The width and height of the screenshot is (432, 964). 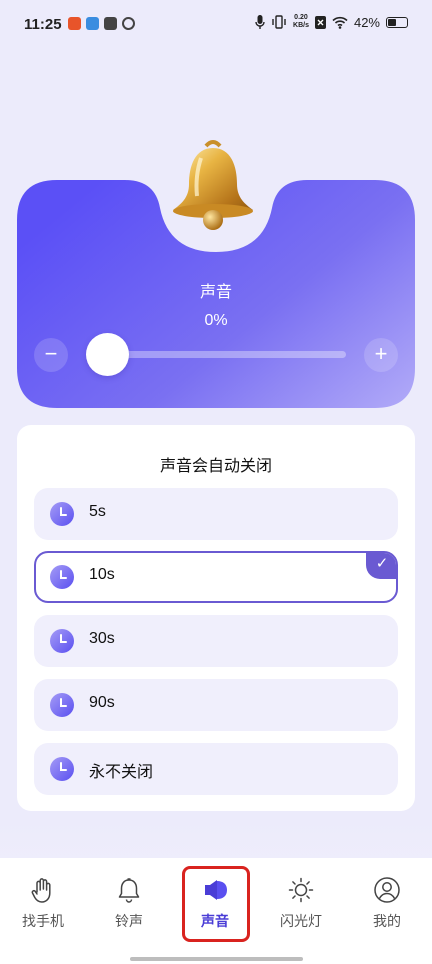 I want to click on option-10s: 10s ✓, so click(x=216, y=577).